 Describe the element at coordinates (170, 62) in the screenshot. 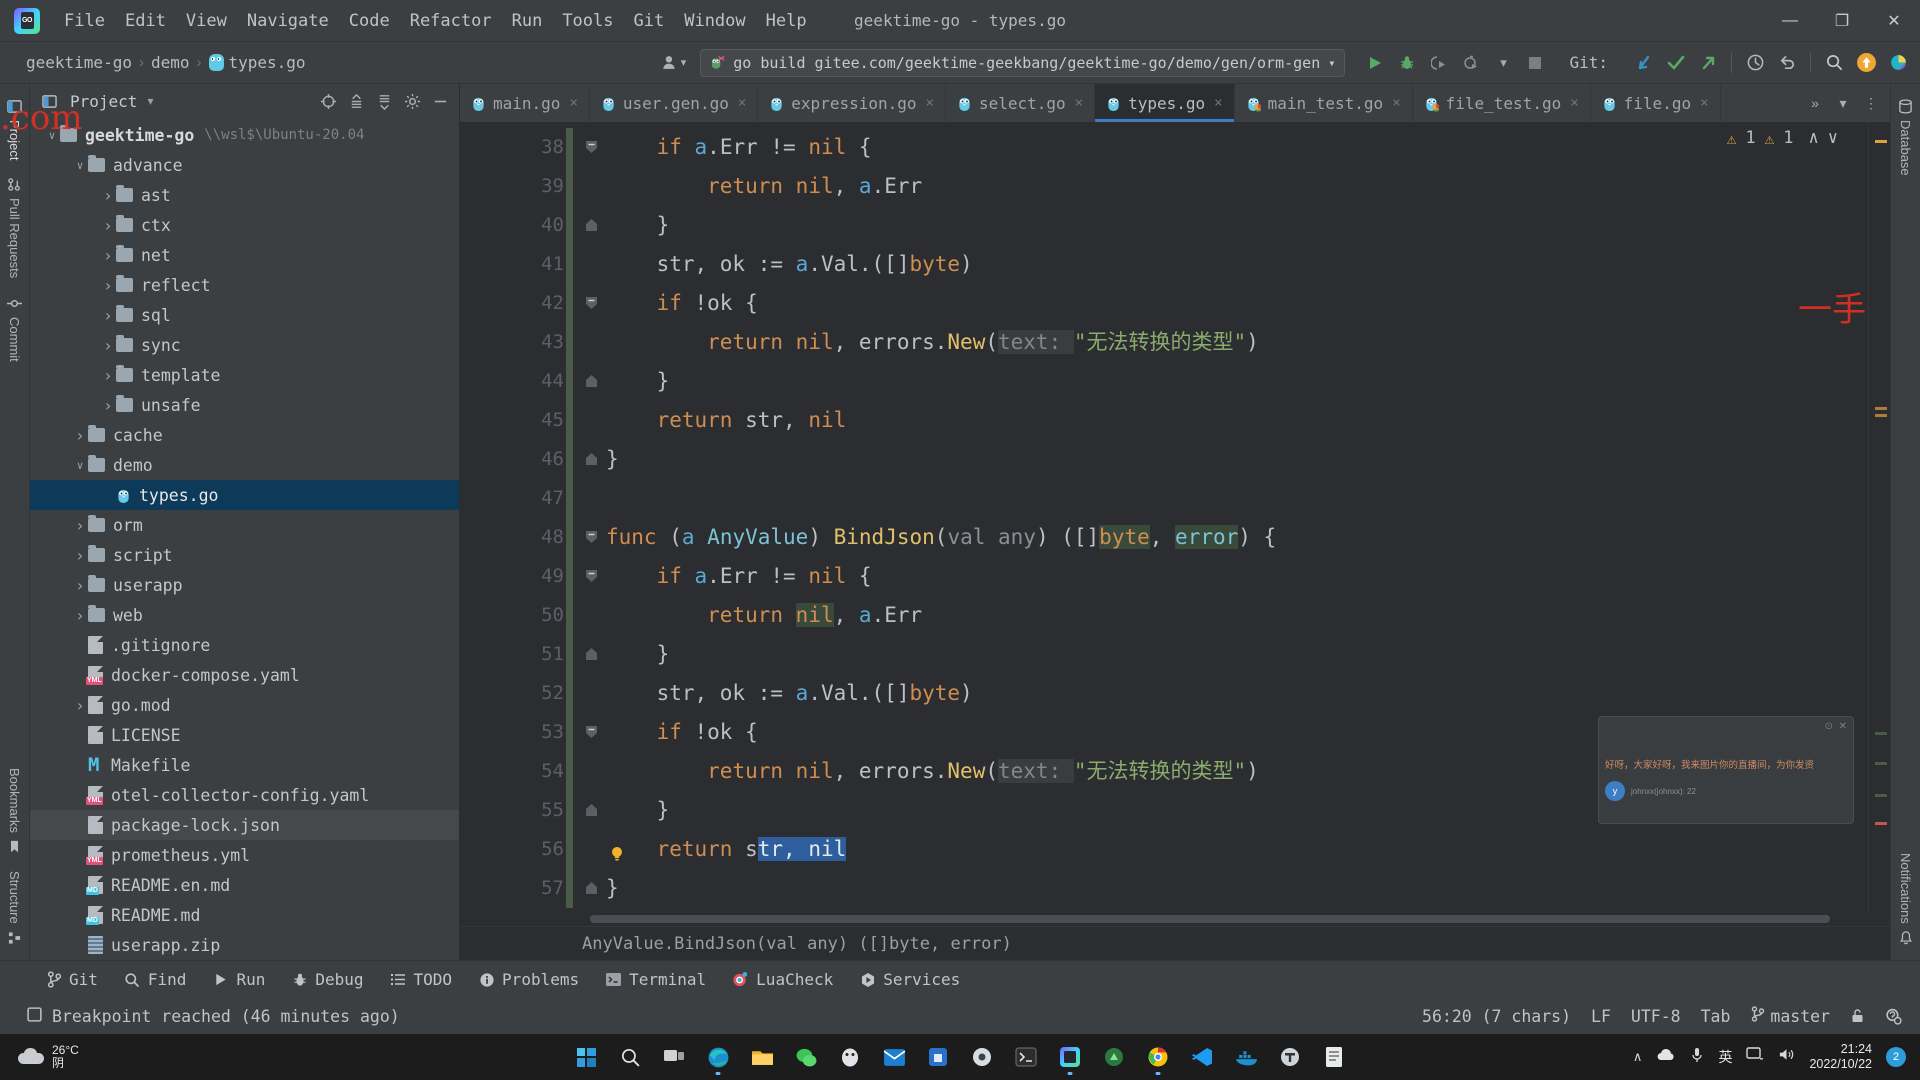

I see `breadcrumb-item-demo: demo` at that location.